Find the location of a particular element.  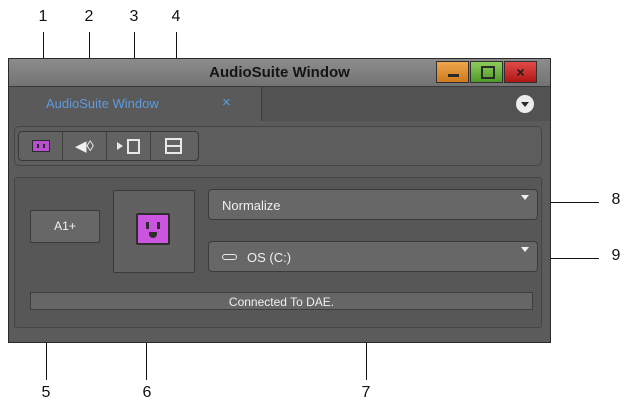

plugin-dropdown-value: Normalize is located at coordinates (251, 205).